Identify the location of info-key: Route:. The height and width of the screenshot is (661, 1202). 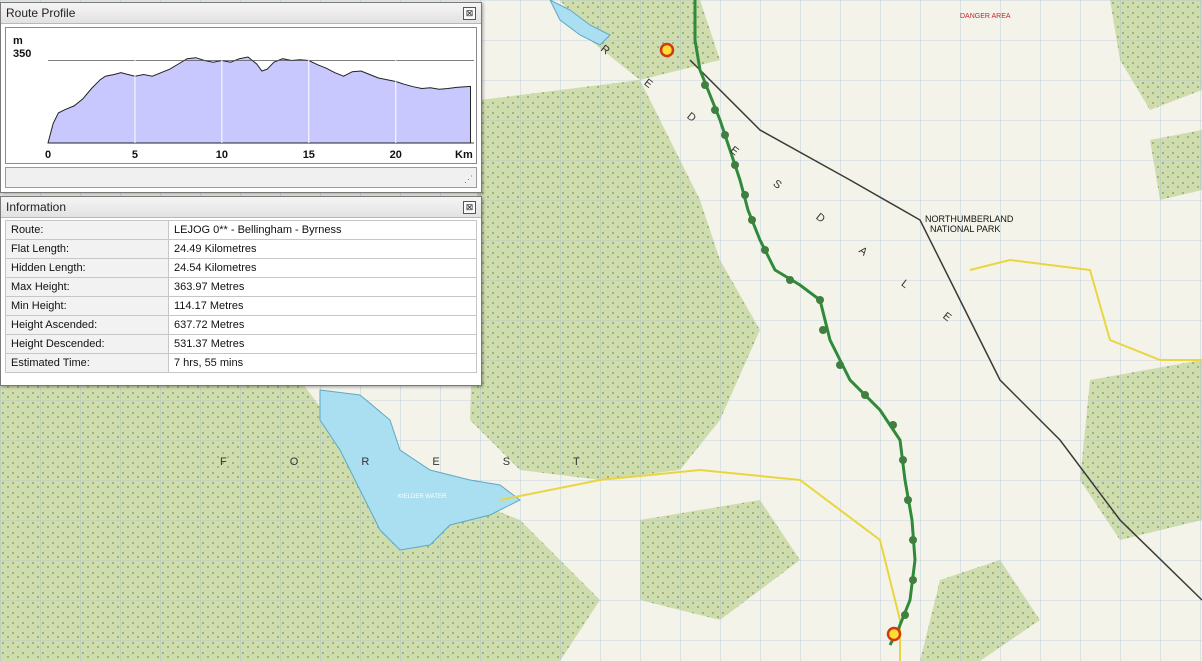
(87, 230).